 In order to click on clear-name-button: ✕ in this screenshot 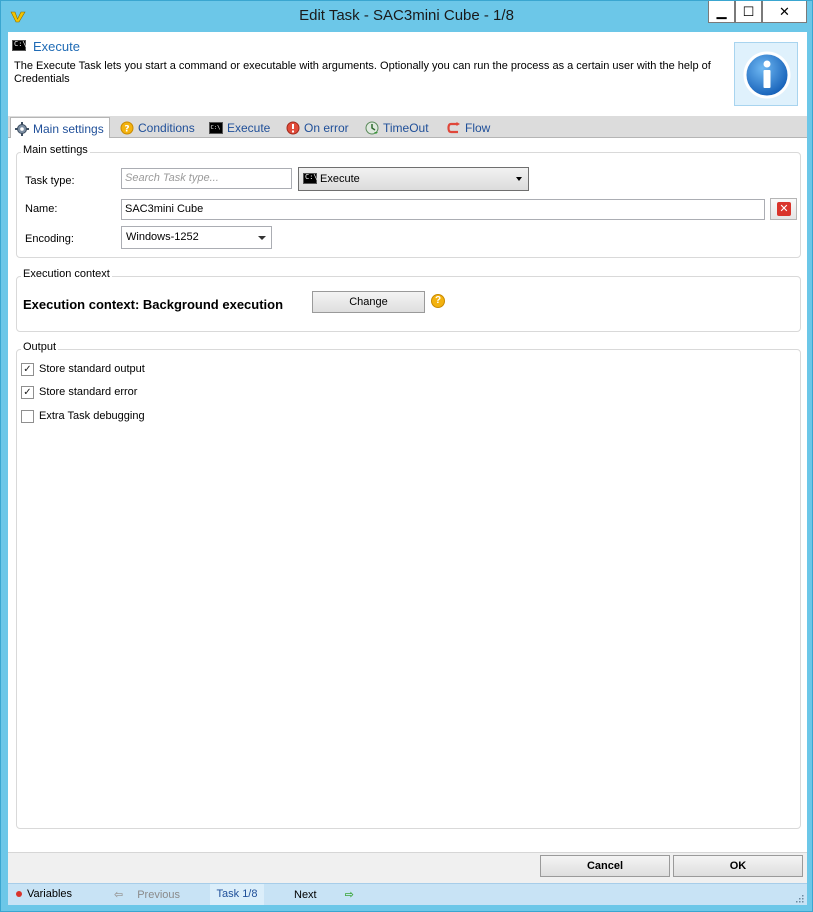, I will do `click(783, 209)`.